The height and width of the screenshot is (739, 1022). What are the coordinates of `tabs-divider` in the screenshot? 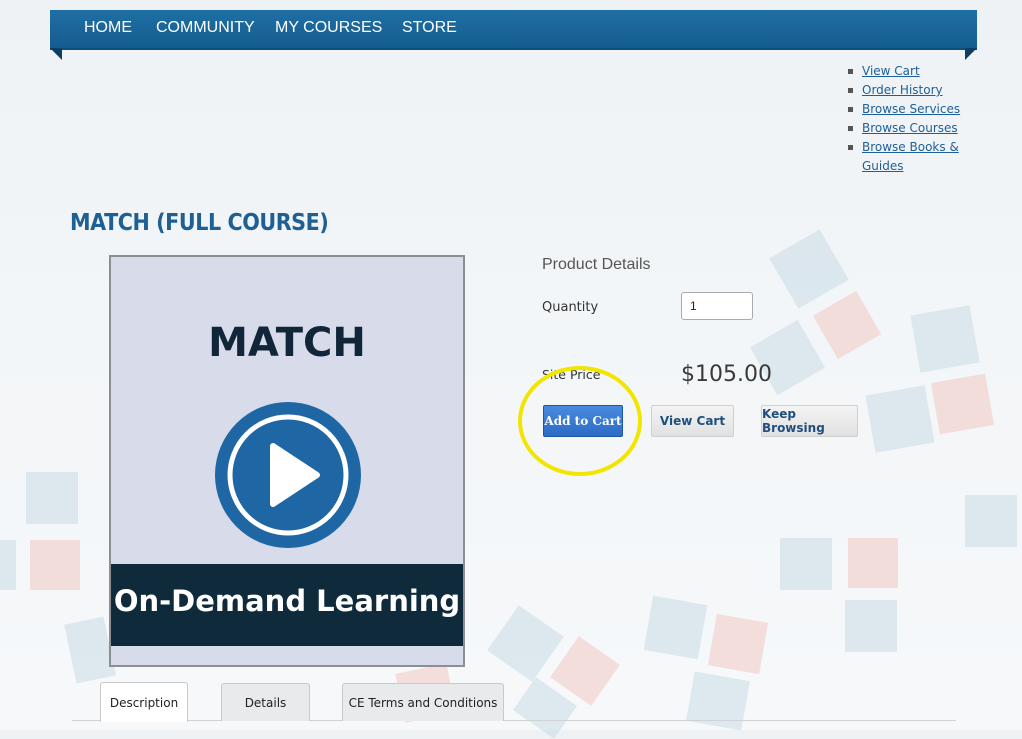 It's located at (514, 720).